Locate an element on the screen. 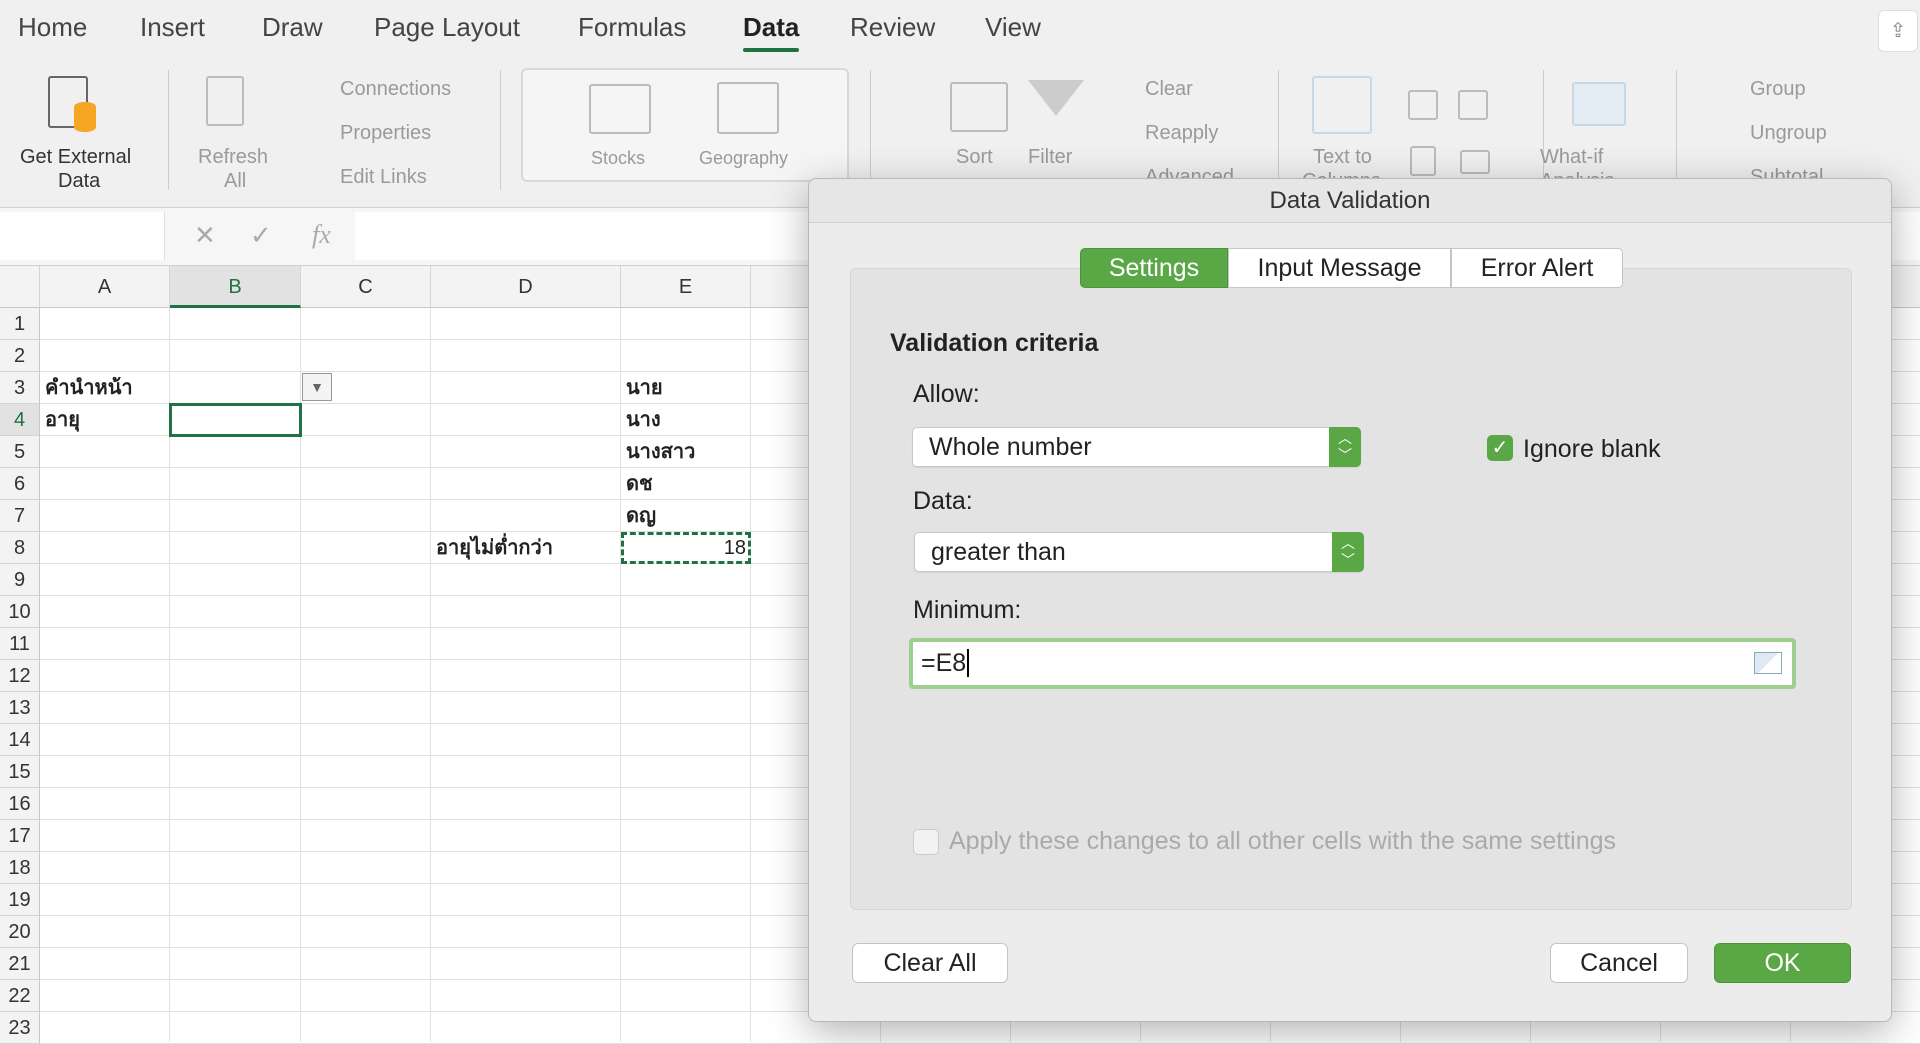  cell-E7: ดญ is located at coordinates (686, 516).